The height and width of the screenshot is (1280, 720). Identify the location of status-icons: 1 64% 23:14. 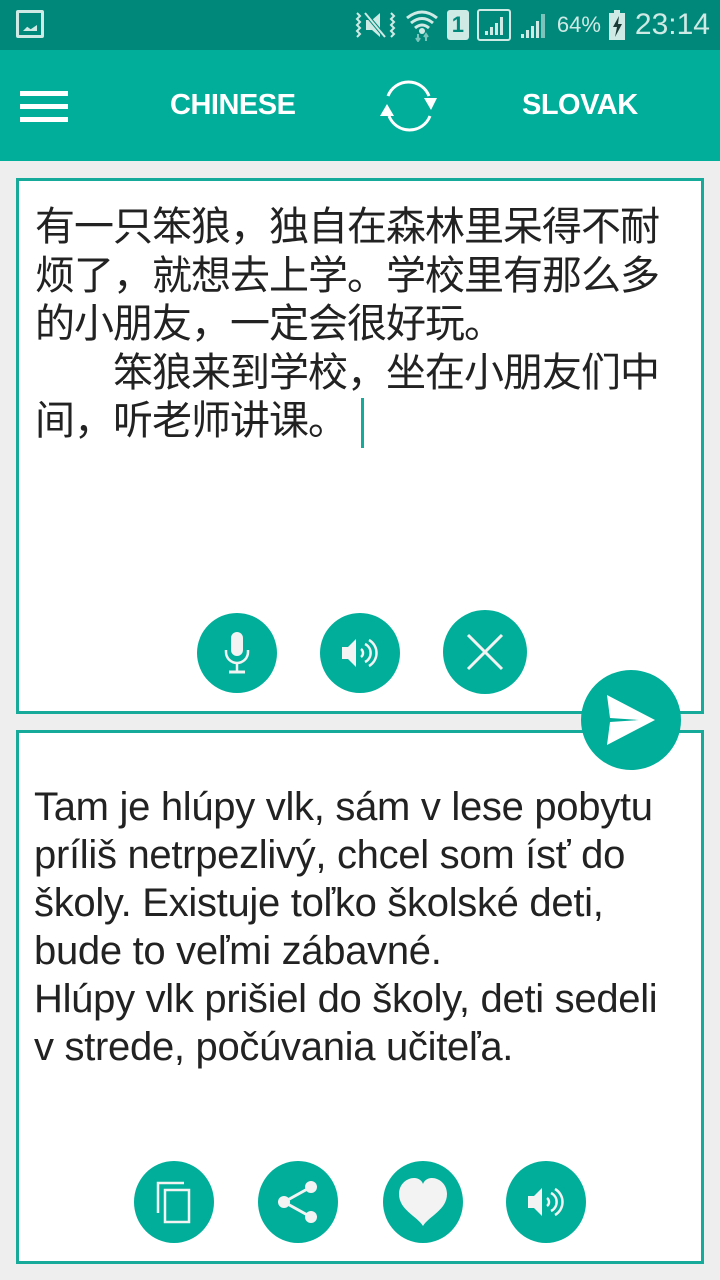
(531, 25).